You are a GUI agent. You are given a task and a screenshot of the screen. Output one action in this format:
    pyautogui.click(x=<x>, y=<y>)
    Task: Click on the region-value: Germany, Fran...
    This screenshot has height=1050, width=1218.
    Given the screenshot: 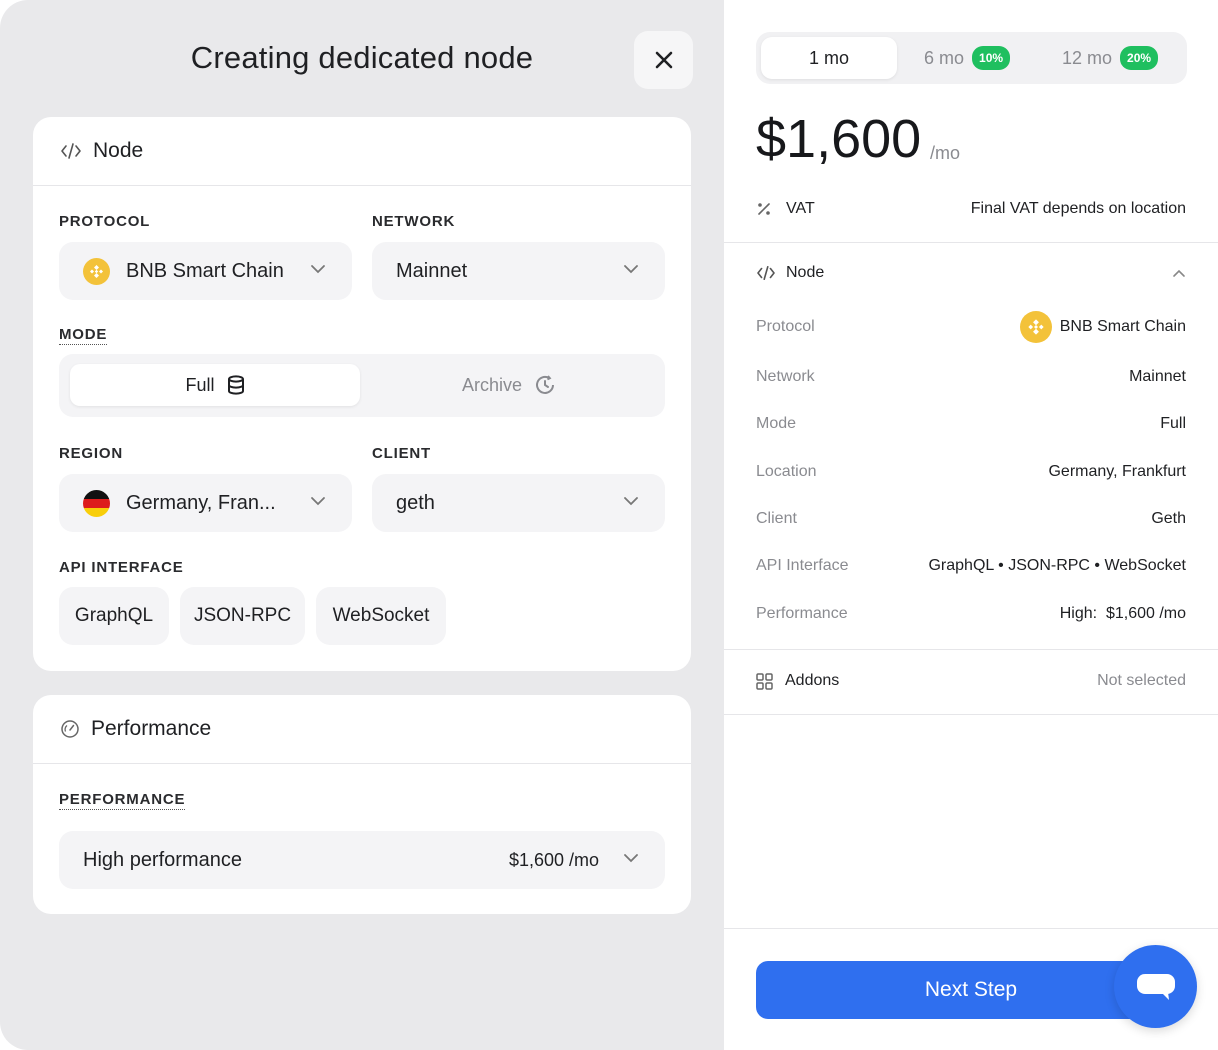 What is the action you would take?
    pyautogui.click(x=201, y=502)
    